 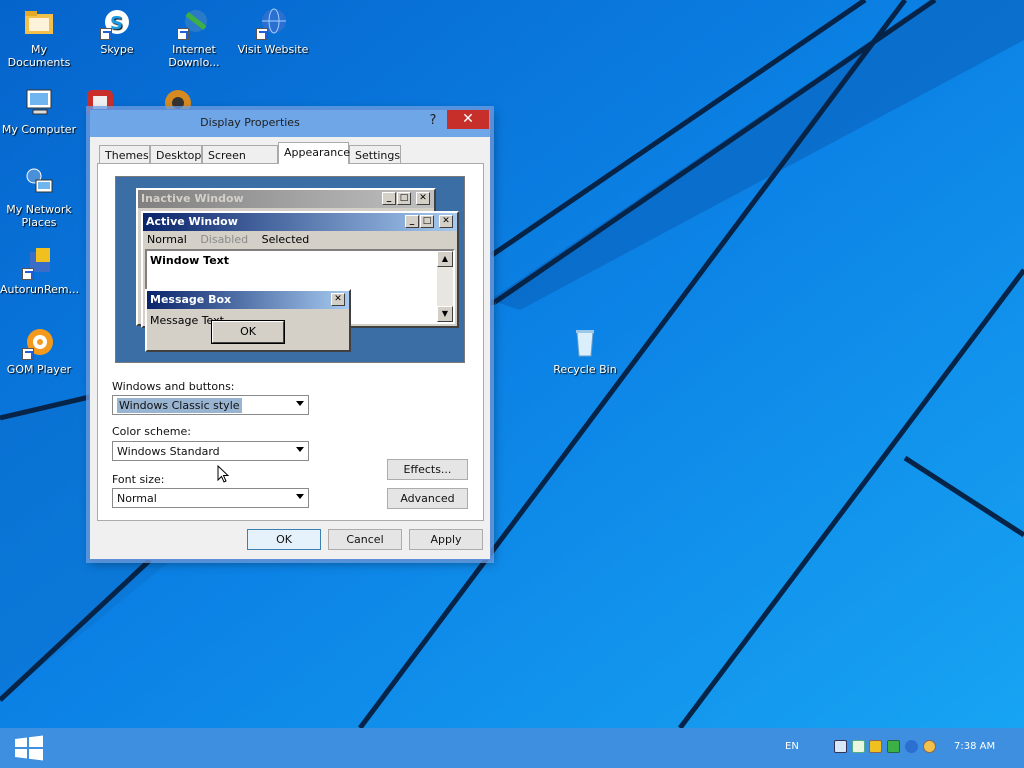 I want to click on preview-message-box: Message Box ✕ Message Text OK, so click(x=248, y=320).